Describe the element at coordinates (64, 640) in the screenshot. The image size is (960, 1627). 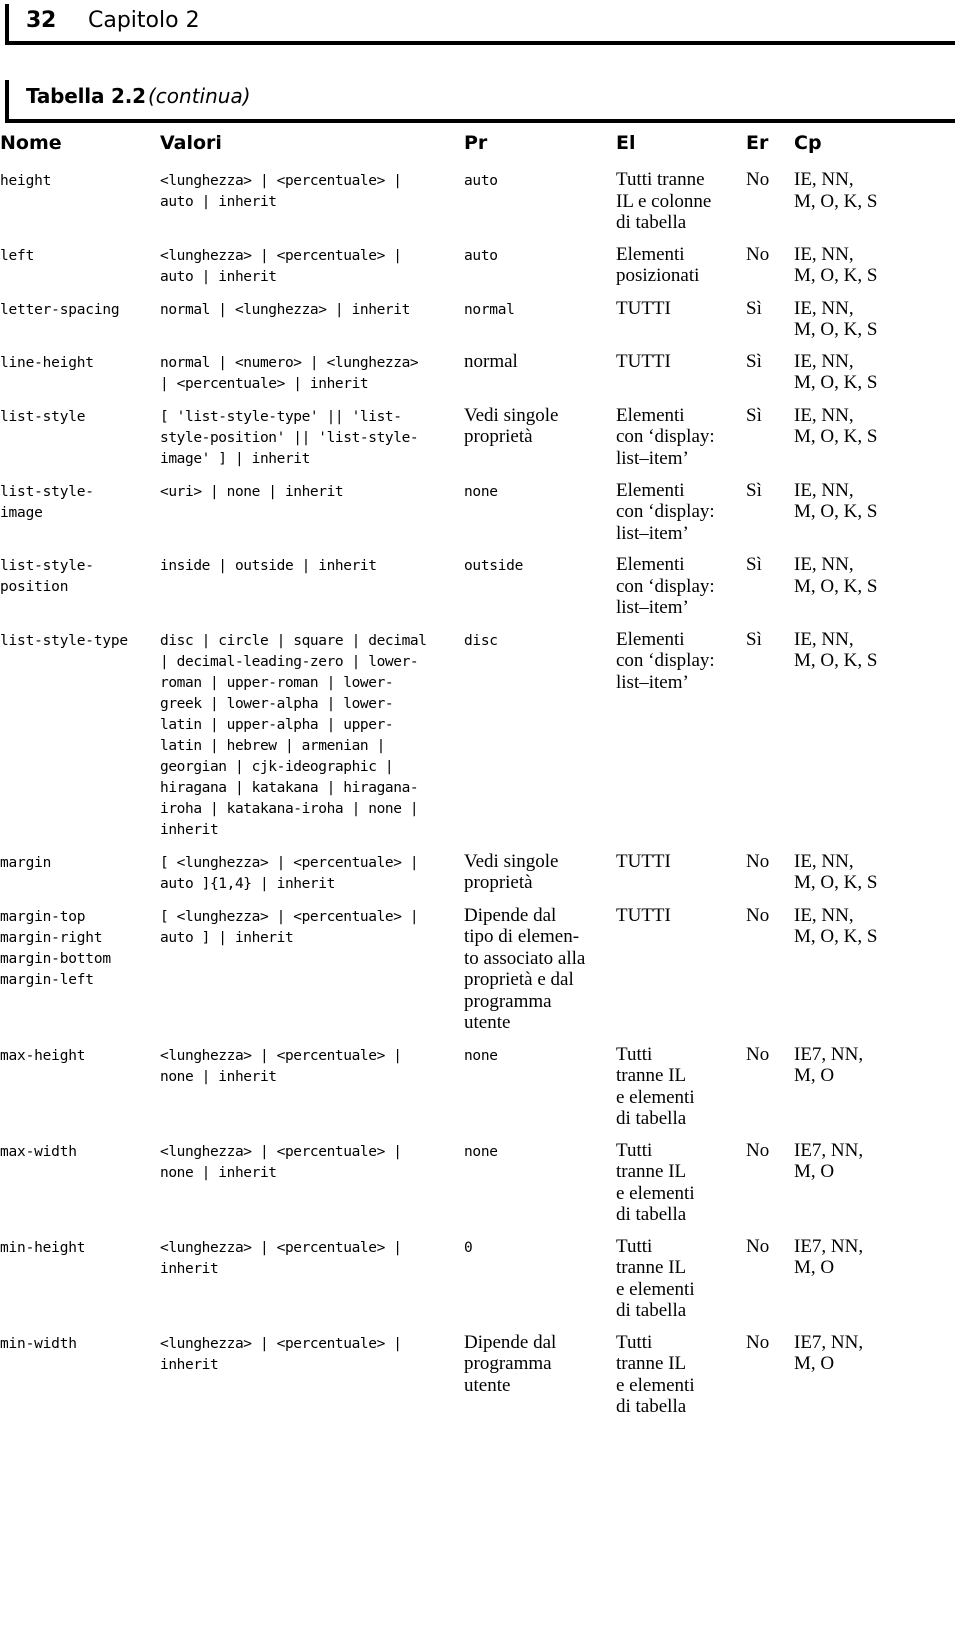
I see `cell-property-name: list-style-type` at that location.